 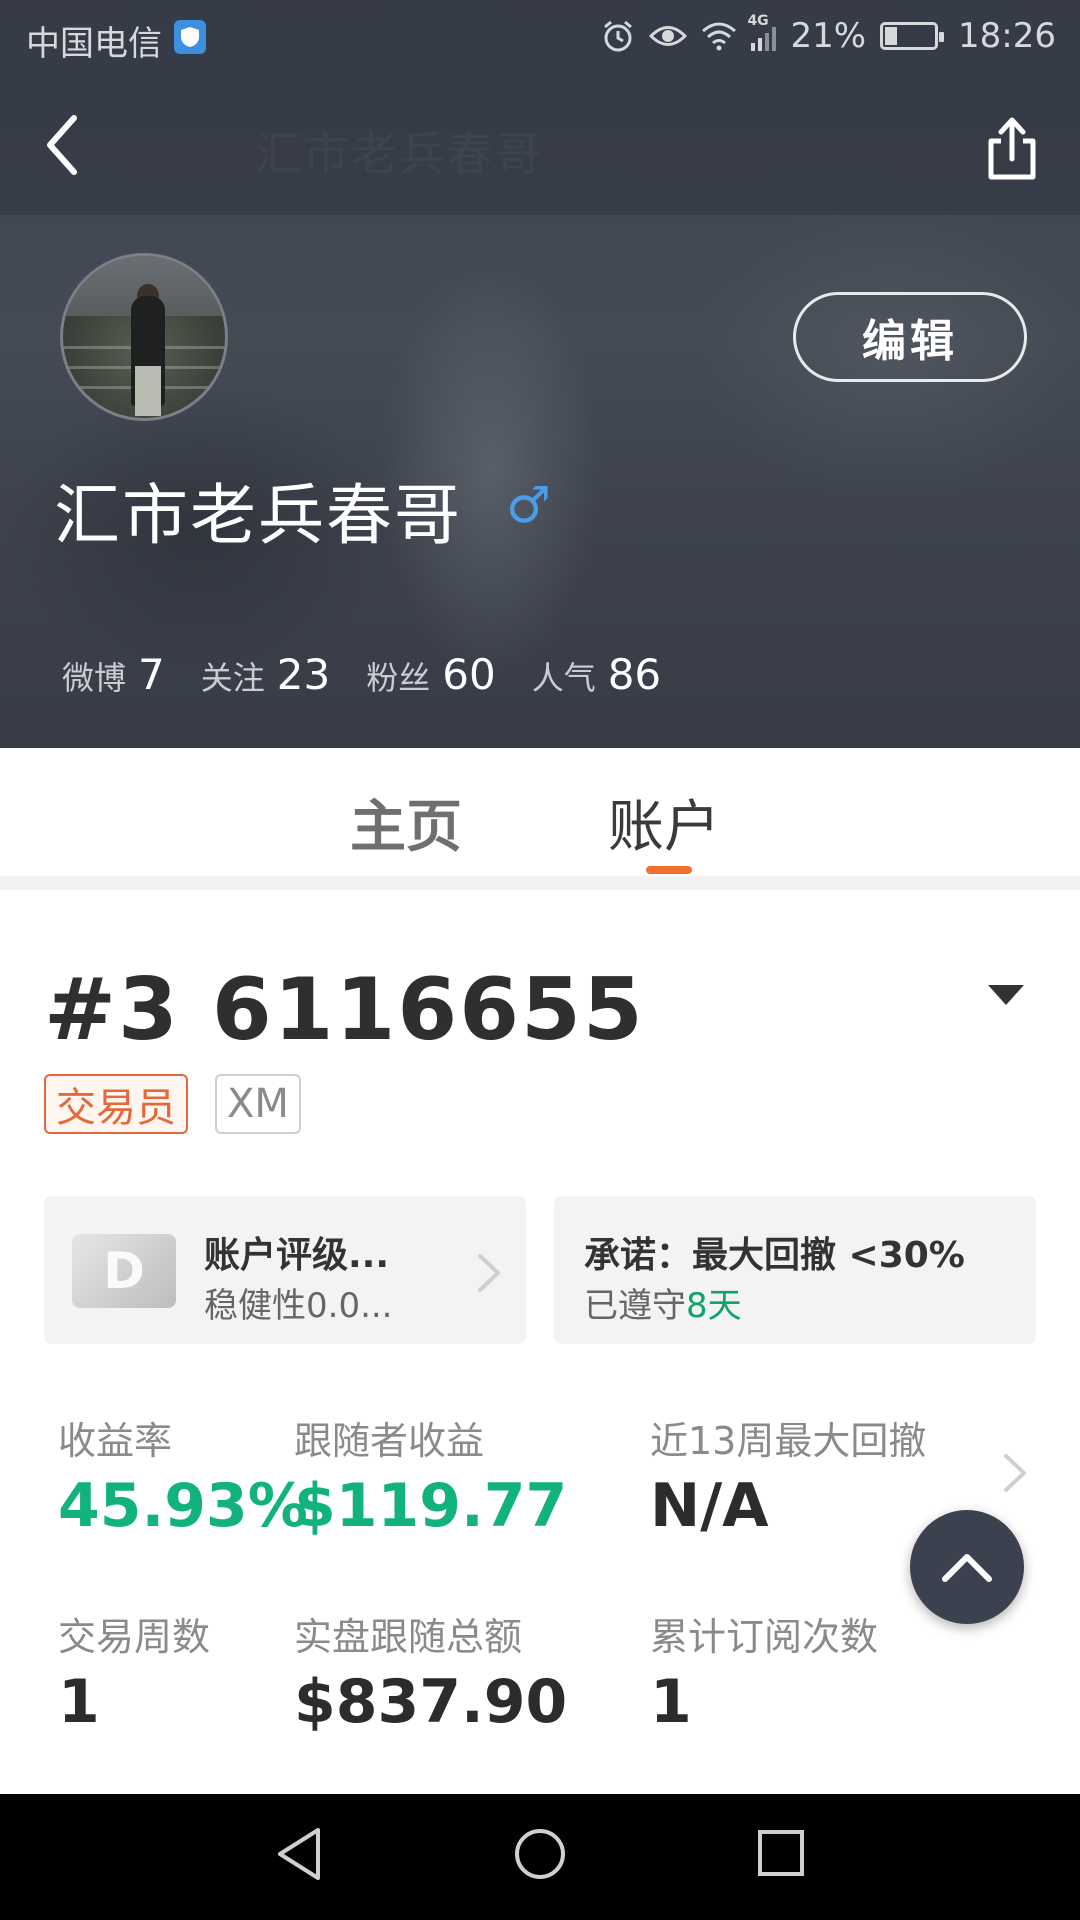 I want to click on status-icons: 4G 21% 18:26, so click(x=828, y=34).